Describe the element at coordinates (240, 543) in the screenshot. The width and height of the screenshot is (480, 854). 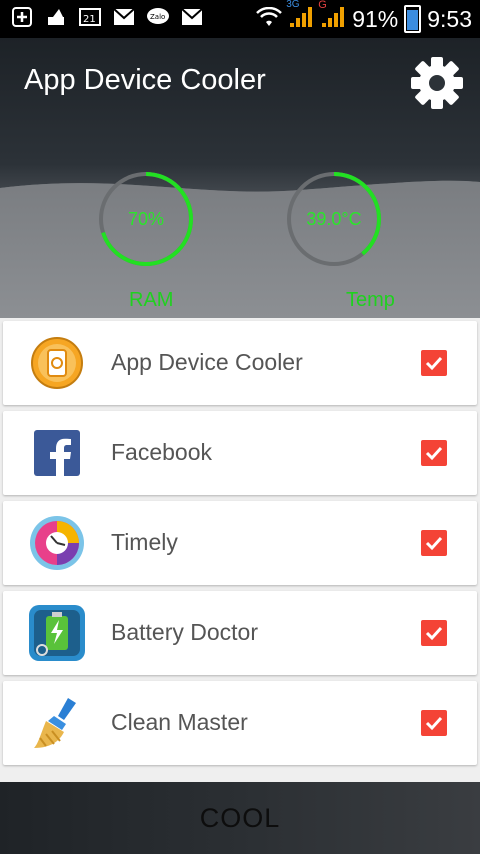
I see `list-item: Timely` at that location.